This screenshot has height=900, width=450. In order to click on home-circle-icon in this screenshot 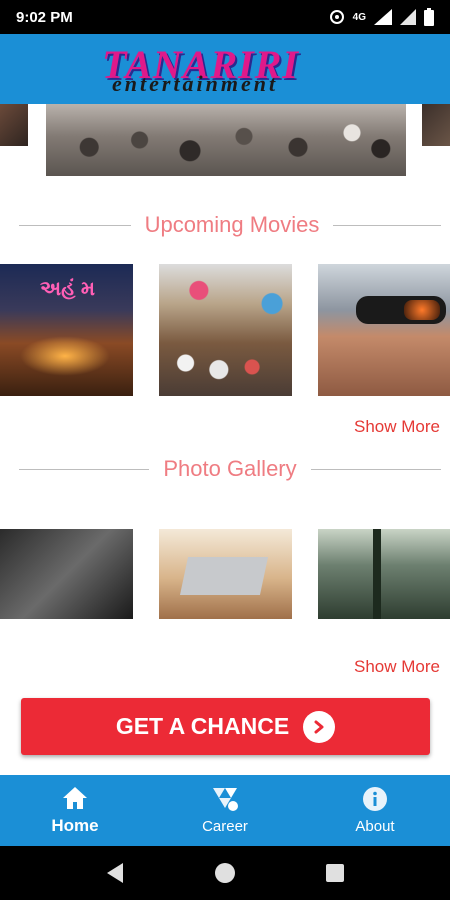, I will do `click(225, 873)`.